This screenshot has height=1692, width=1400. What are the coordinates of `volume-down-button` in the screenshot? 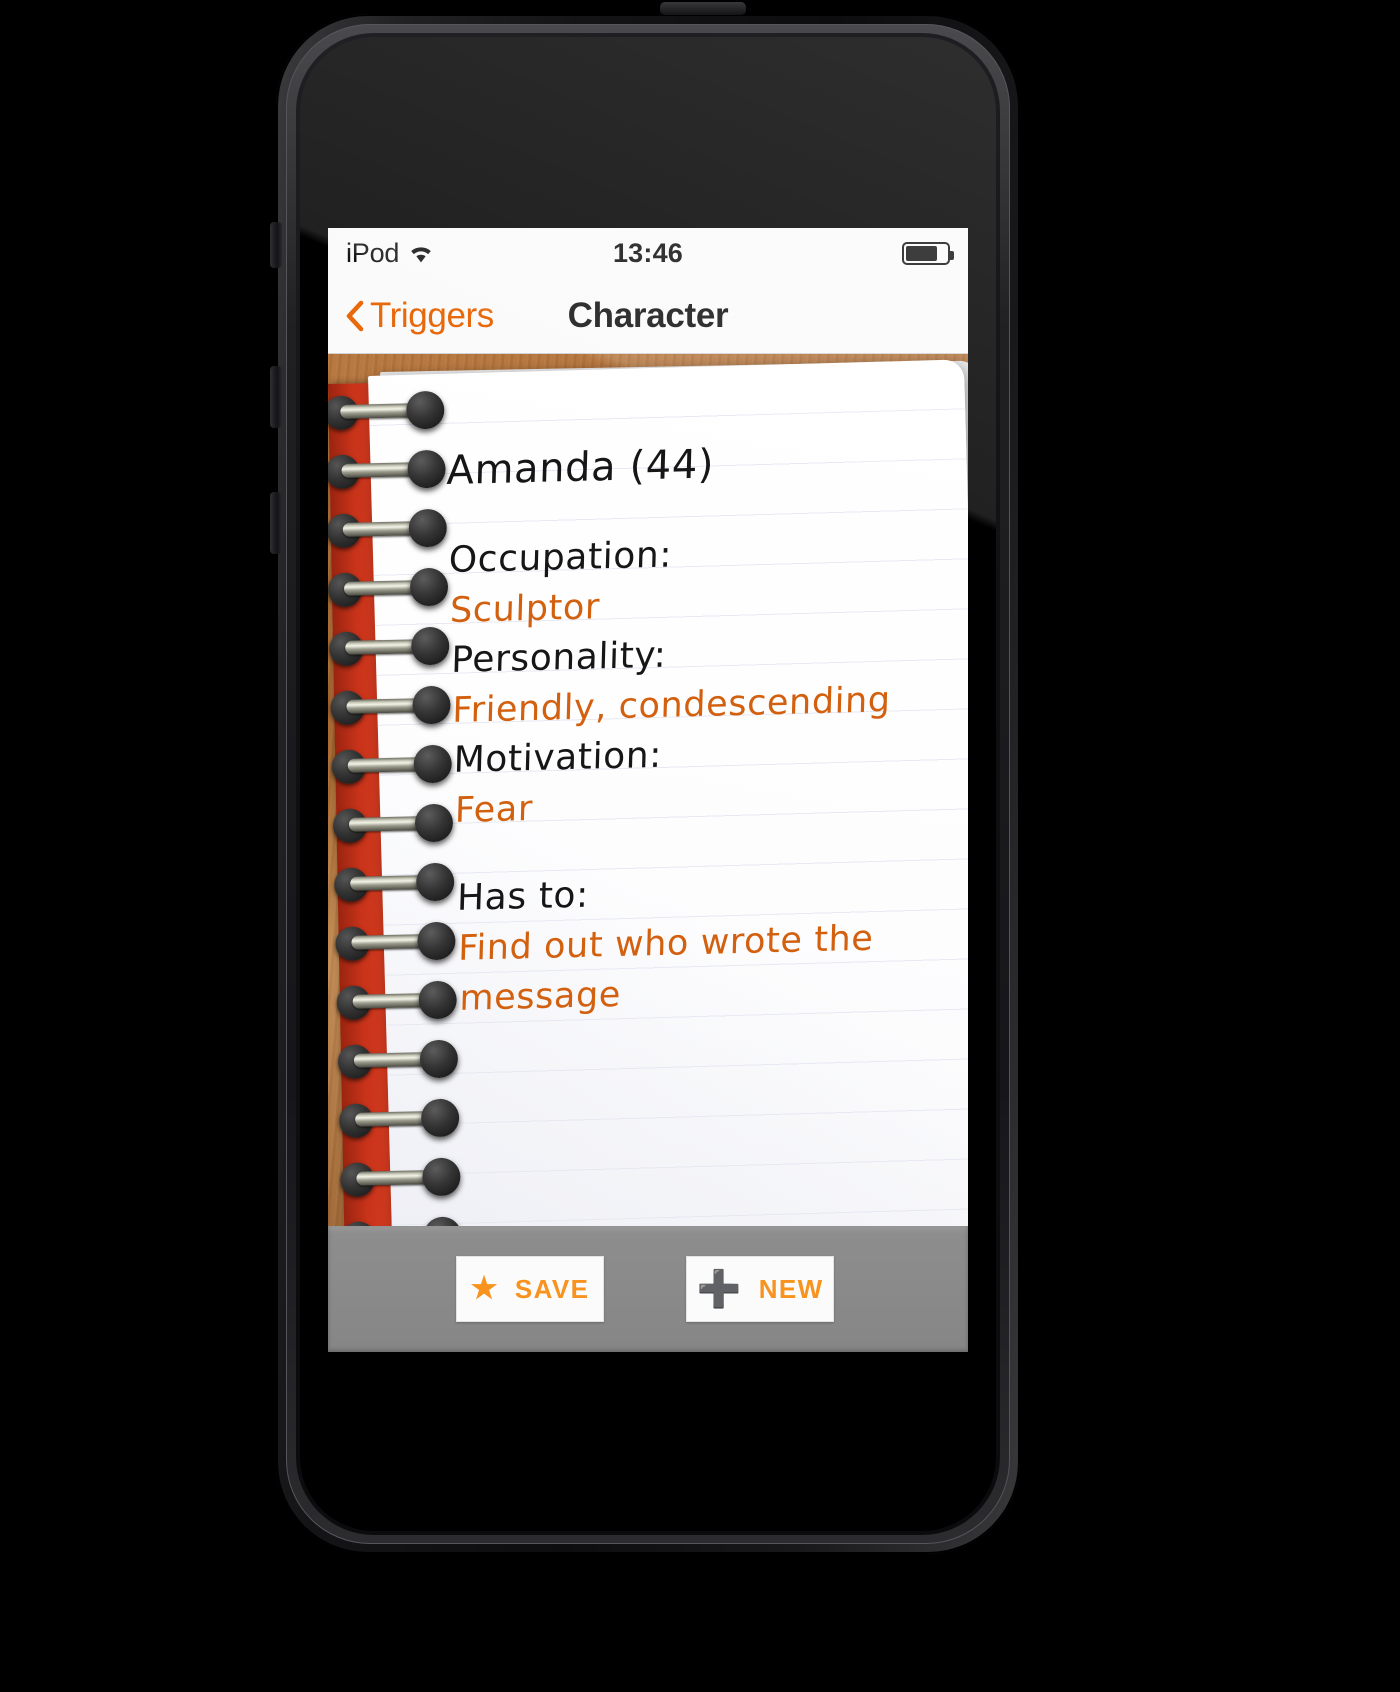 It's located at (276, 523).